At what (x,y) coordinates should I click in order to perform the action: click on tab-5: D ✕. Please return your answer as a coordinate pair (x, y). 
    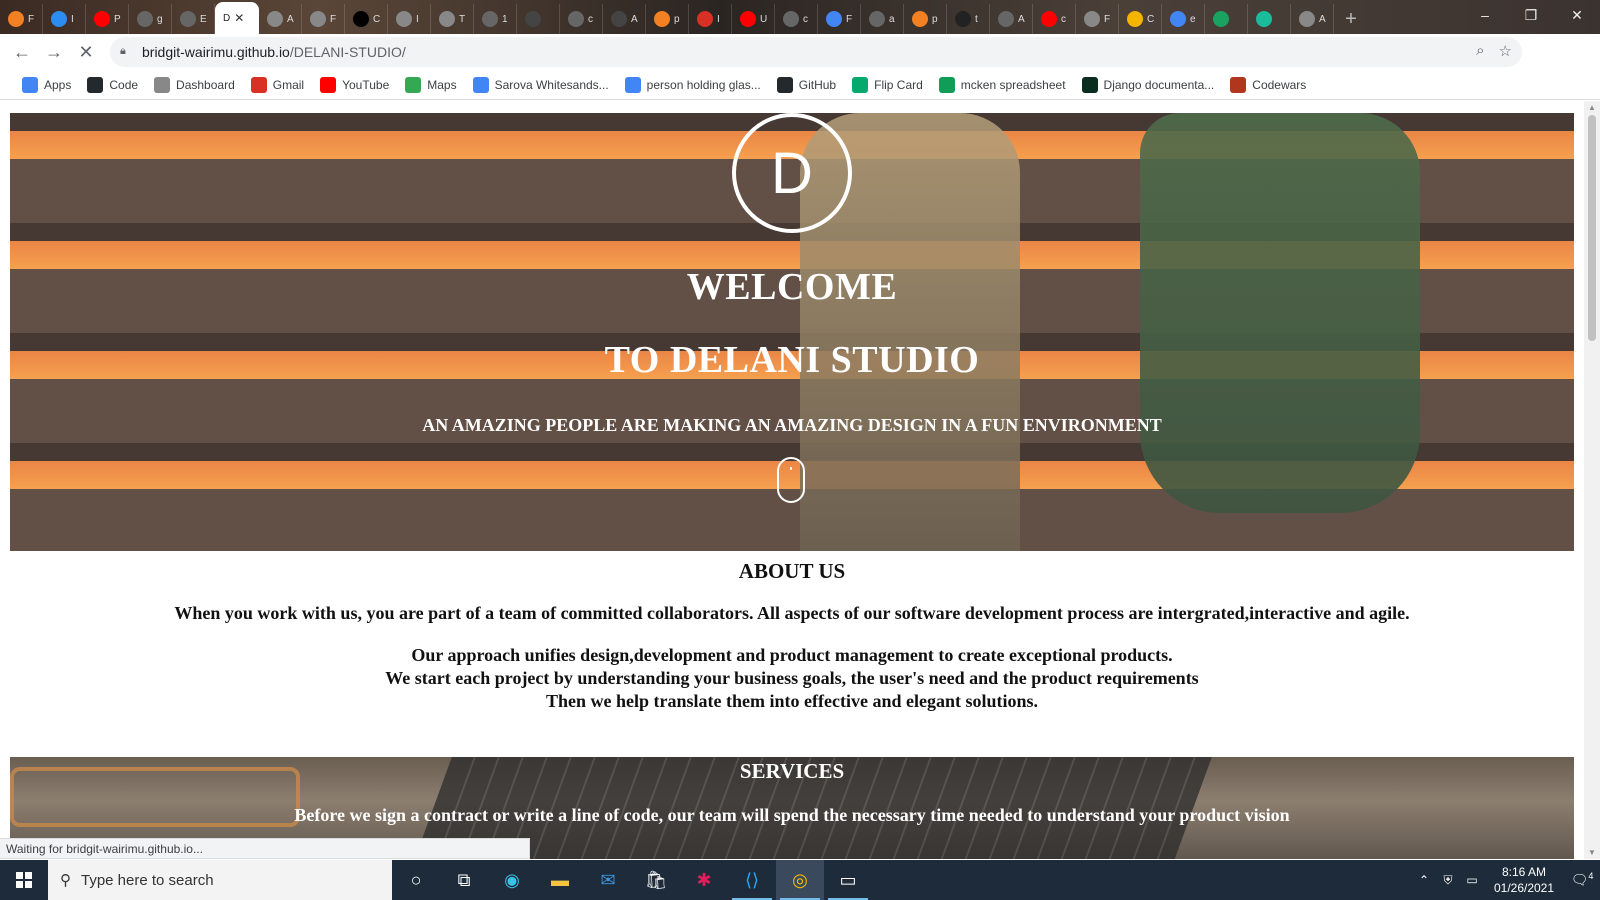
    Looking at the image, I should click on (237, 18).